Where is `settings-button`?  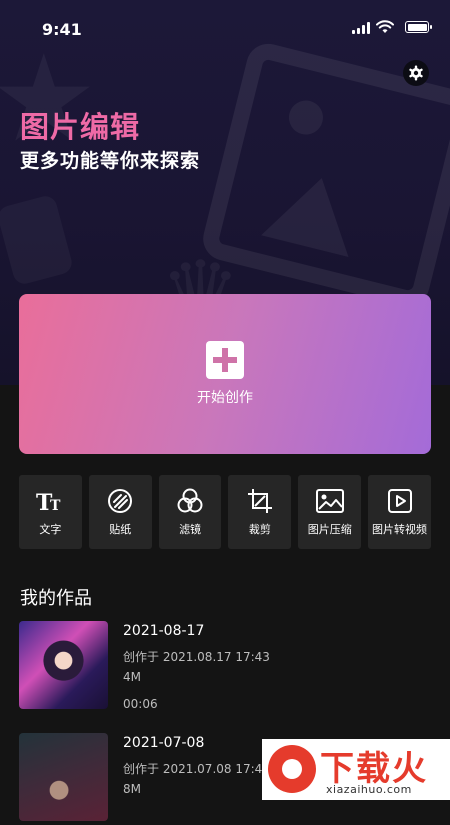 settings-button is located at coordinates (416, 73).